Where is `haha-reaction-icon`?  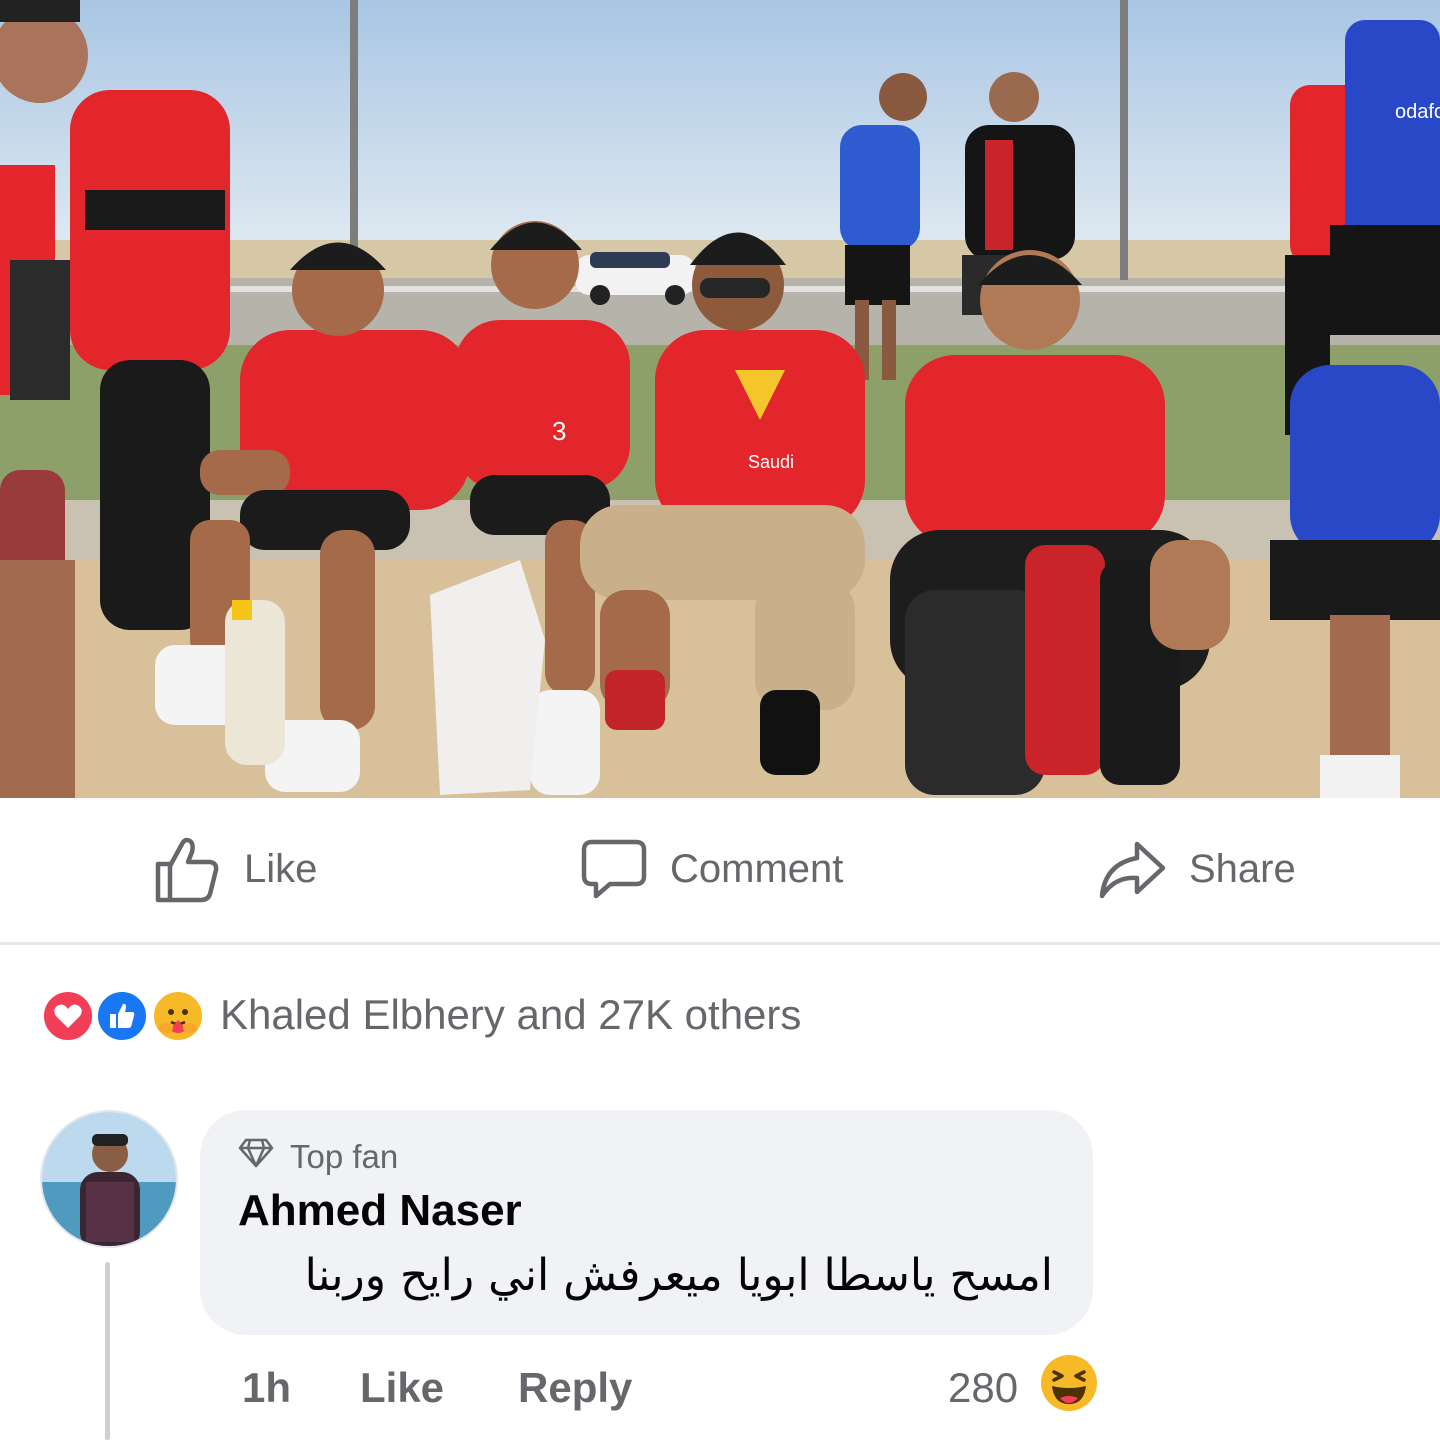
haha-reaction-icon is located at coordinates (1069, 1383).